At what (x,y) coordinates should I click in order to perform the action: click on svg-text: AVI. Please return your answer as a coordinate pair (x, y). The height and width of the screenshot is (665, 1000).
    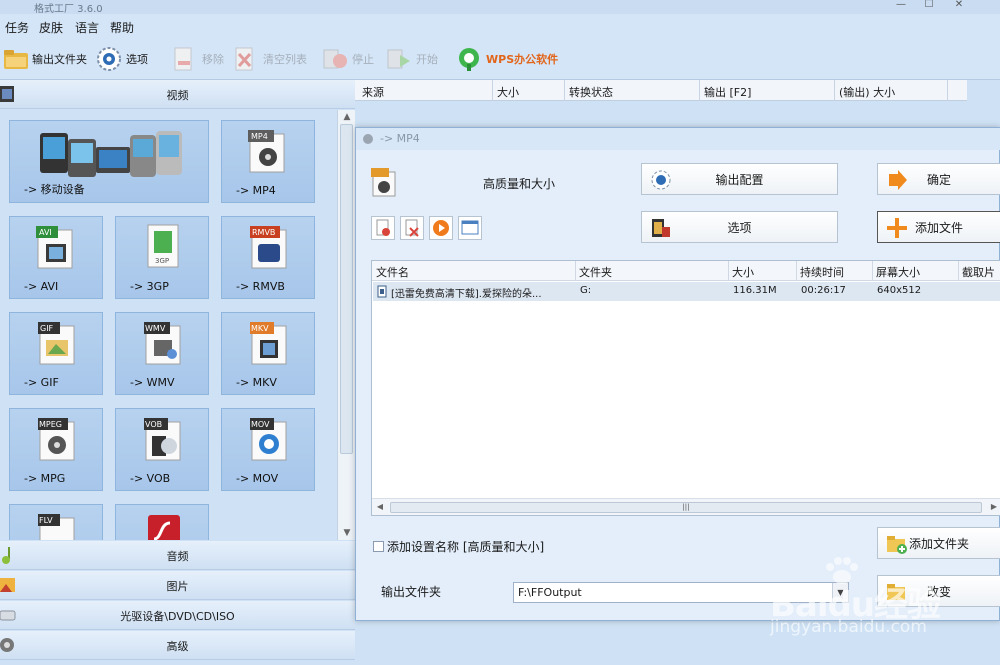
    Looking at the image, I should click on (45, 232).